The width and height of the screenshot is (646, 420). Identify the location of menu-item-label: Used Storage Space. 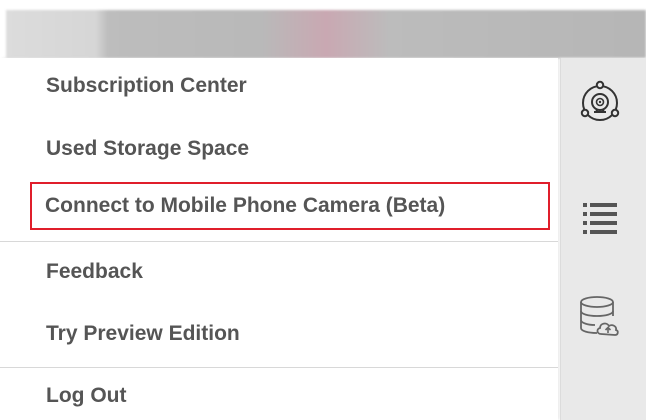
(148, 148).